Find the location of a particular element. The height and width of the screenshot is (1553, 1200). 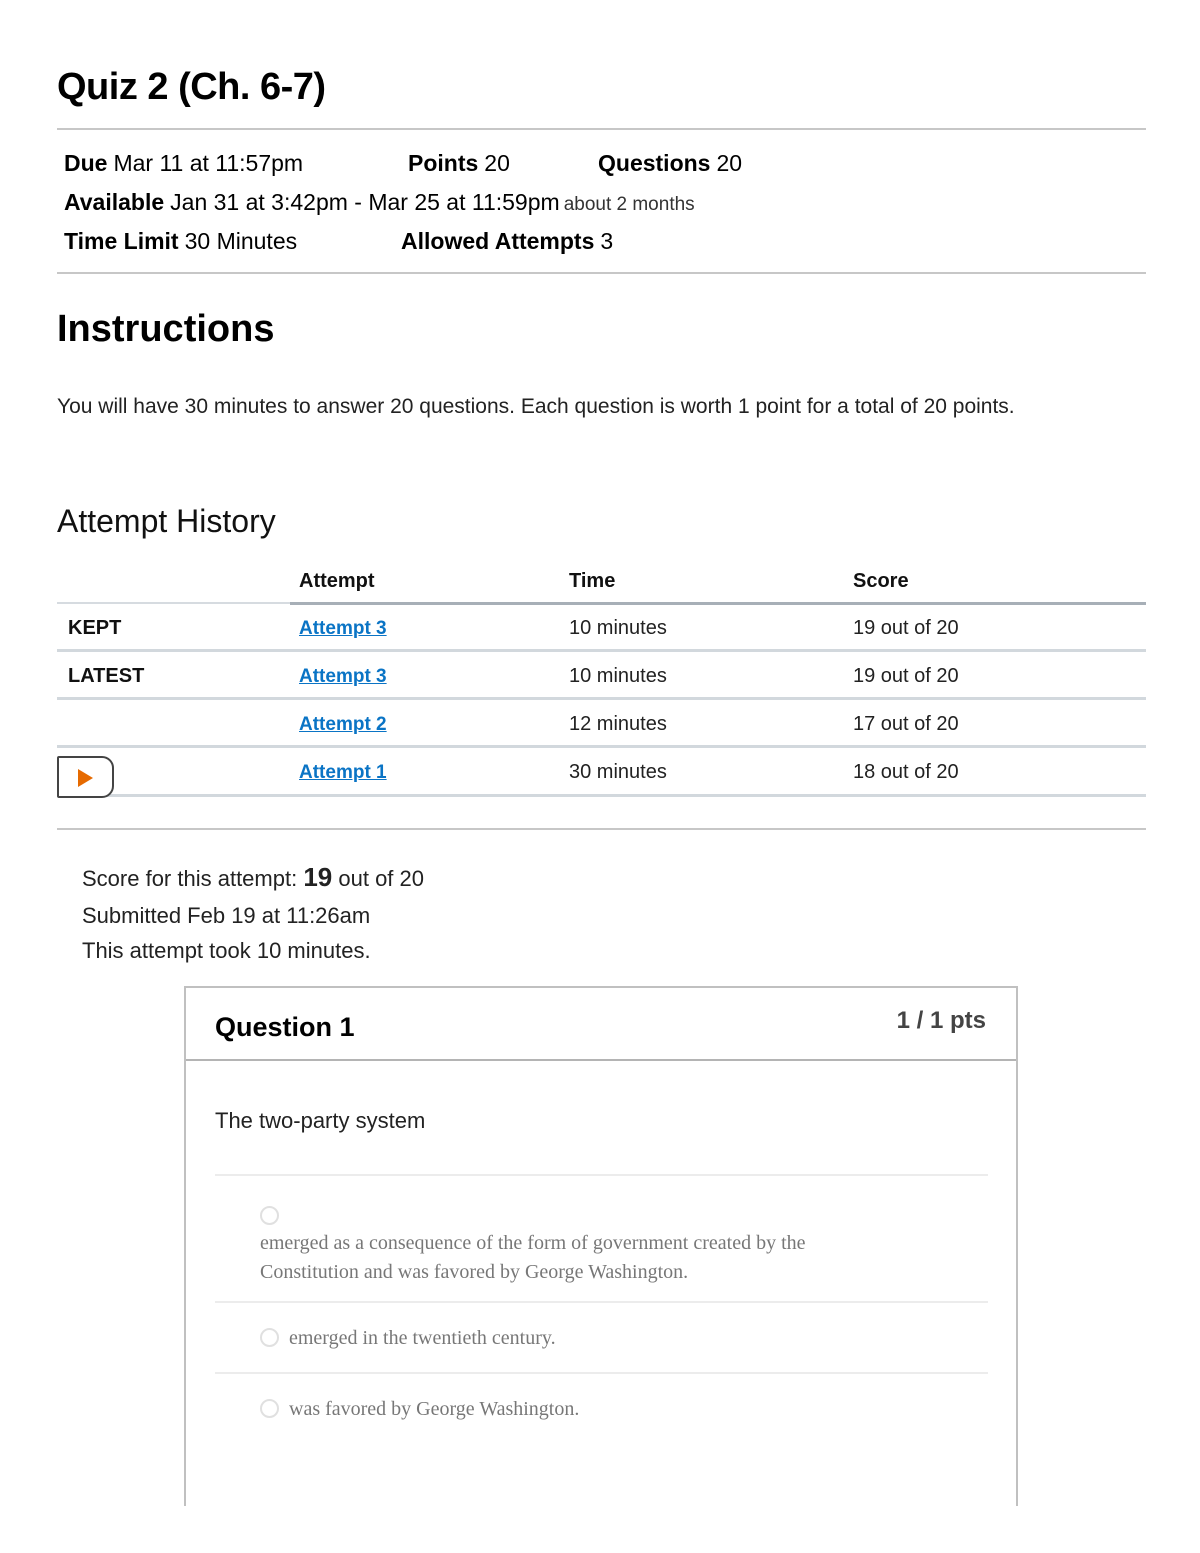

available-value: Jan 31 at 3:42pm - Mar 25 at 11:59pm is located at coordinates (365, 202).